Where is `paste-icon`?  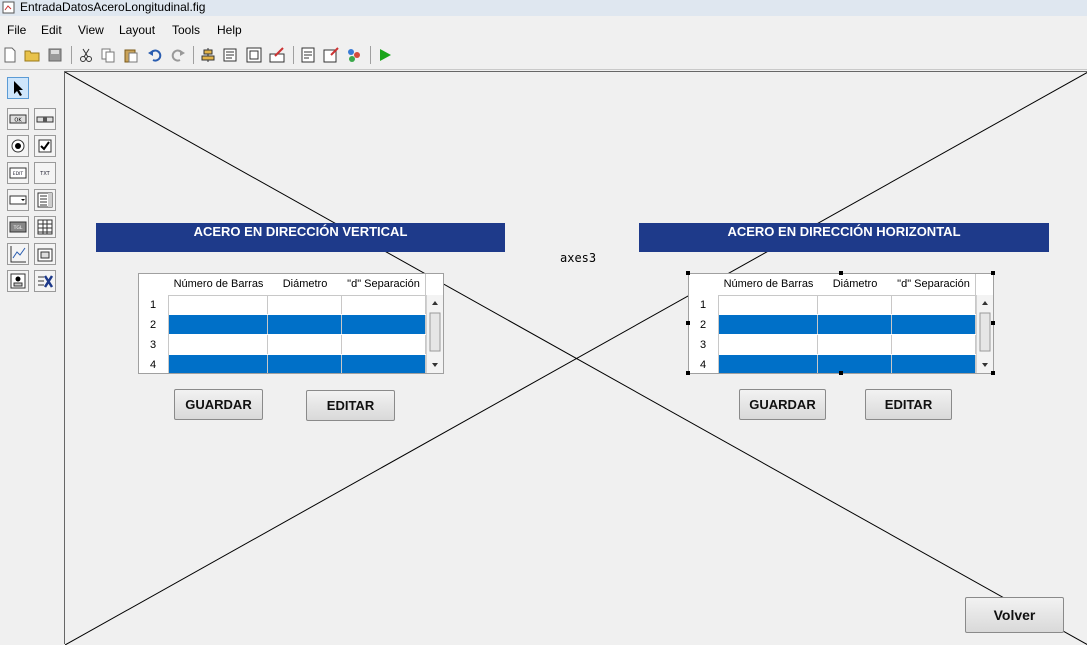 paste-icon is located at coordinates (131, 55).